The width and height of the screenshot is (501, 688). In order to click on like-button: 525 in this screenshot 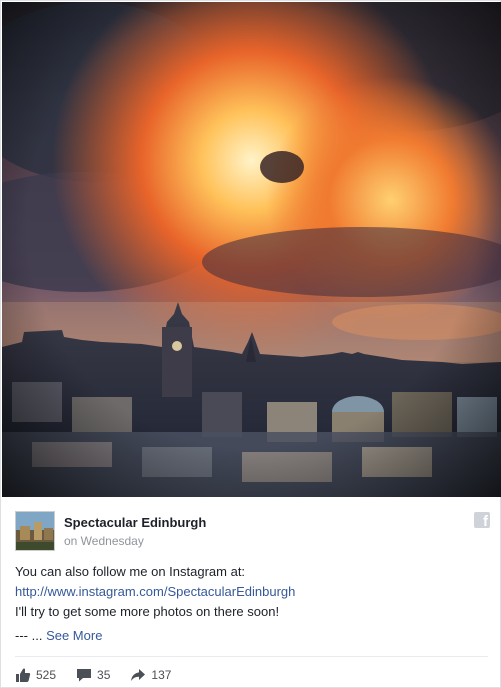, I will do `click(35, 675)`.